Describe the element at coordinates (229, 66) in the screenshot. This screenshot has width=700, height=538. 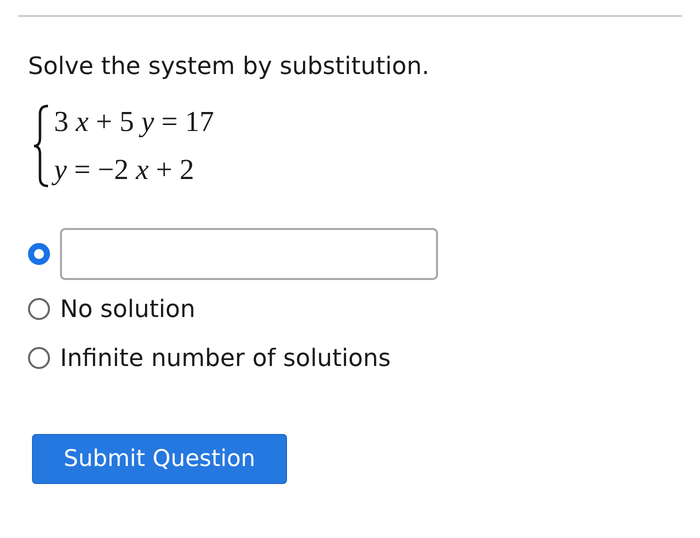
I see `question-prompt: Solve the system by substitution.` at that location.